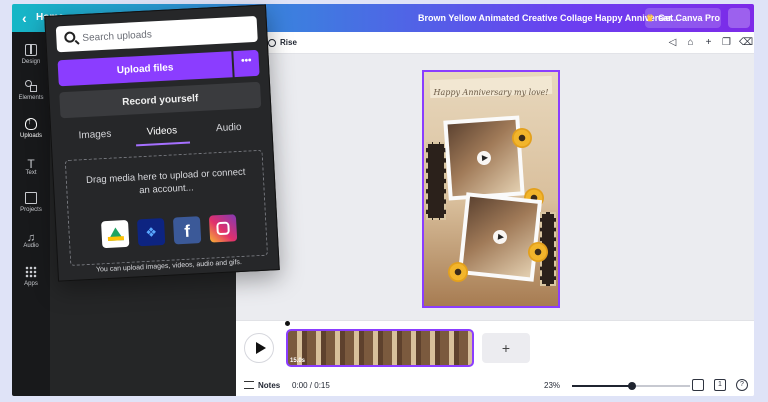 This screenshot has width=768, height=402. I want to click on rail-item-label: Projects, so click(31, 210).